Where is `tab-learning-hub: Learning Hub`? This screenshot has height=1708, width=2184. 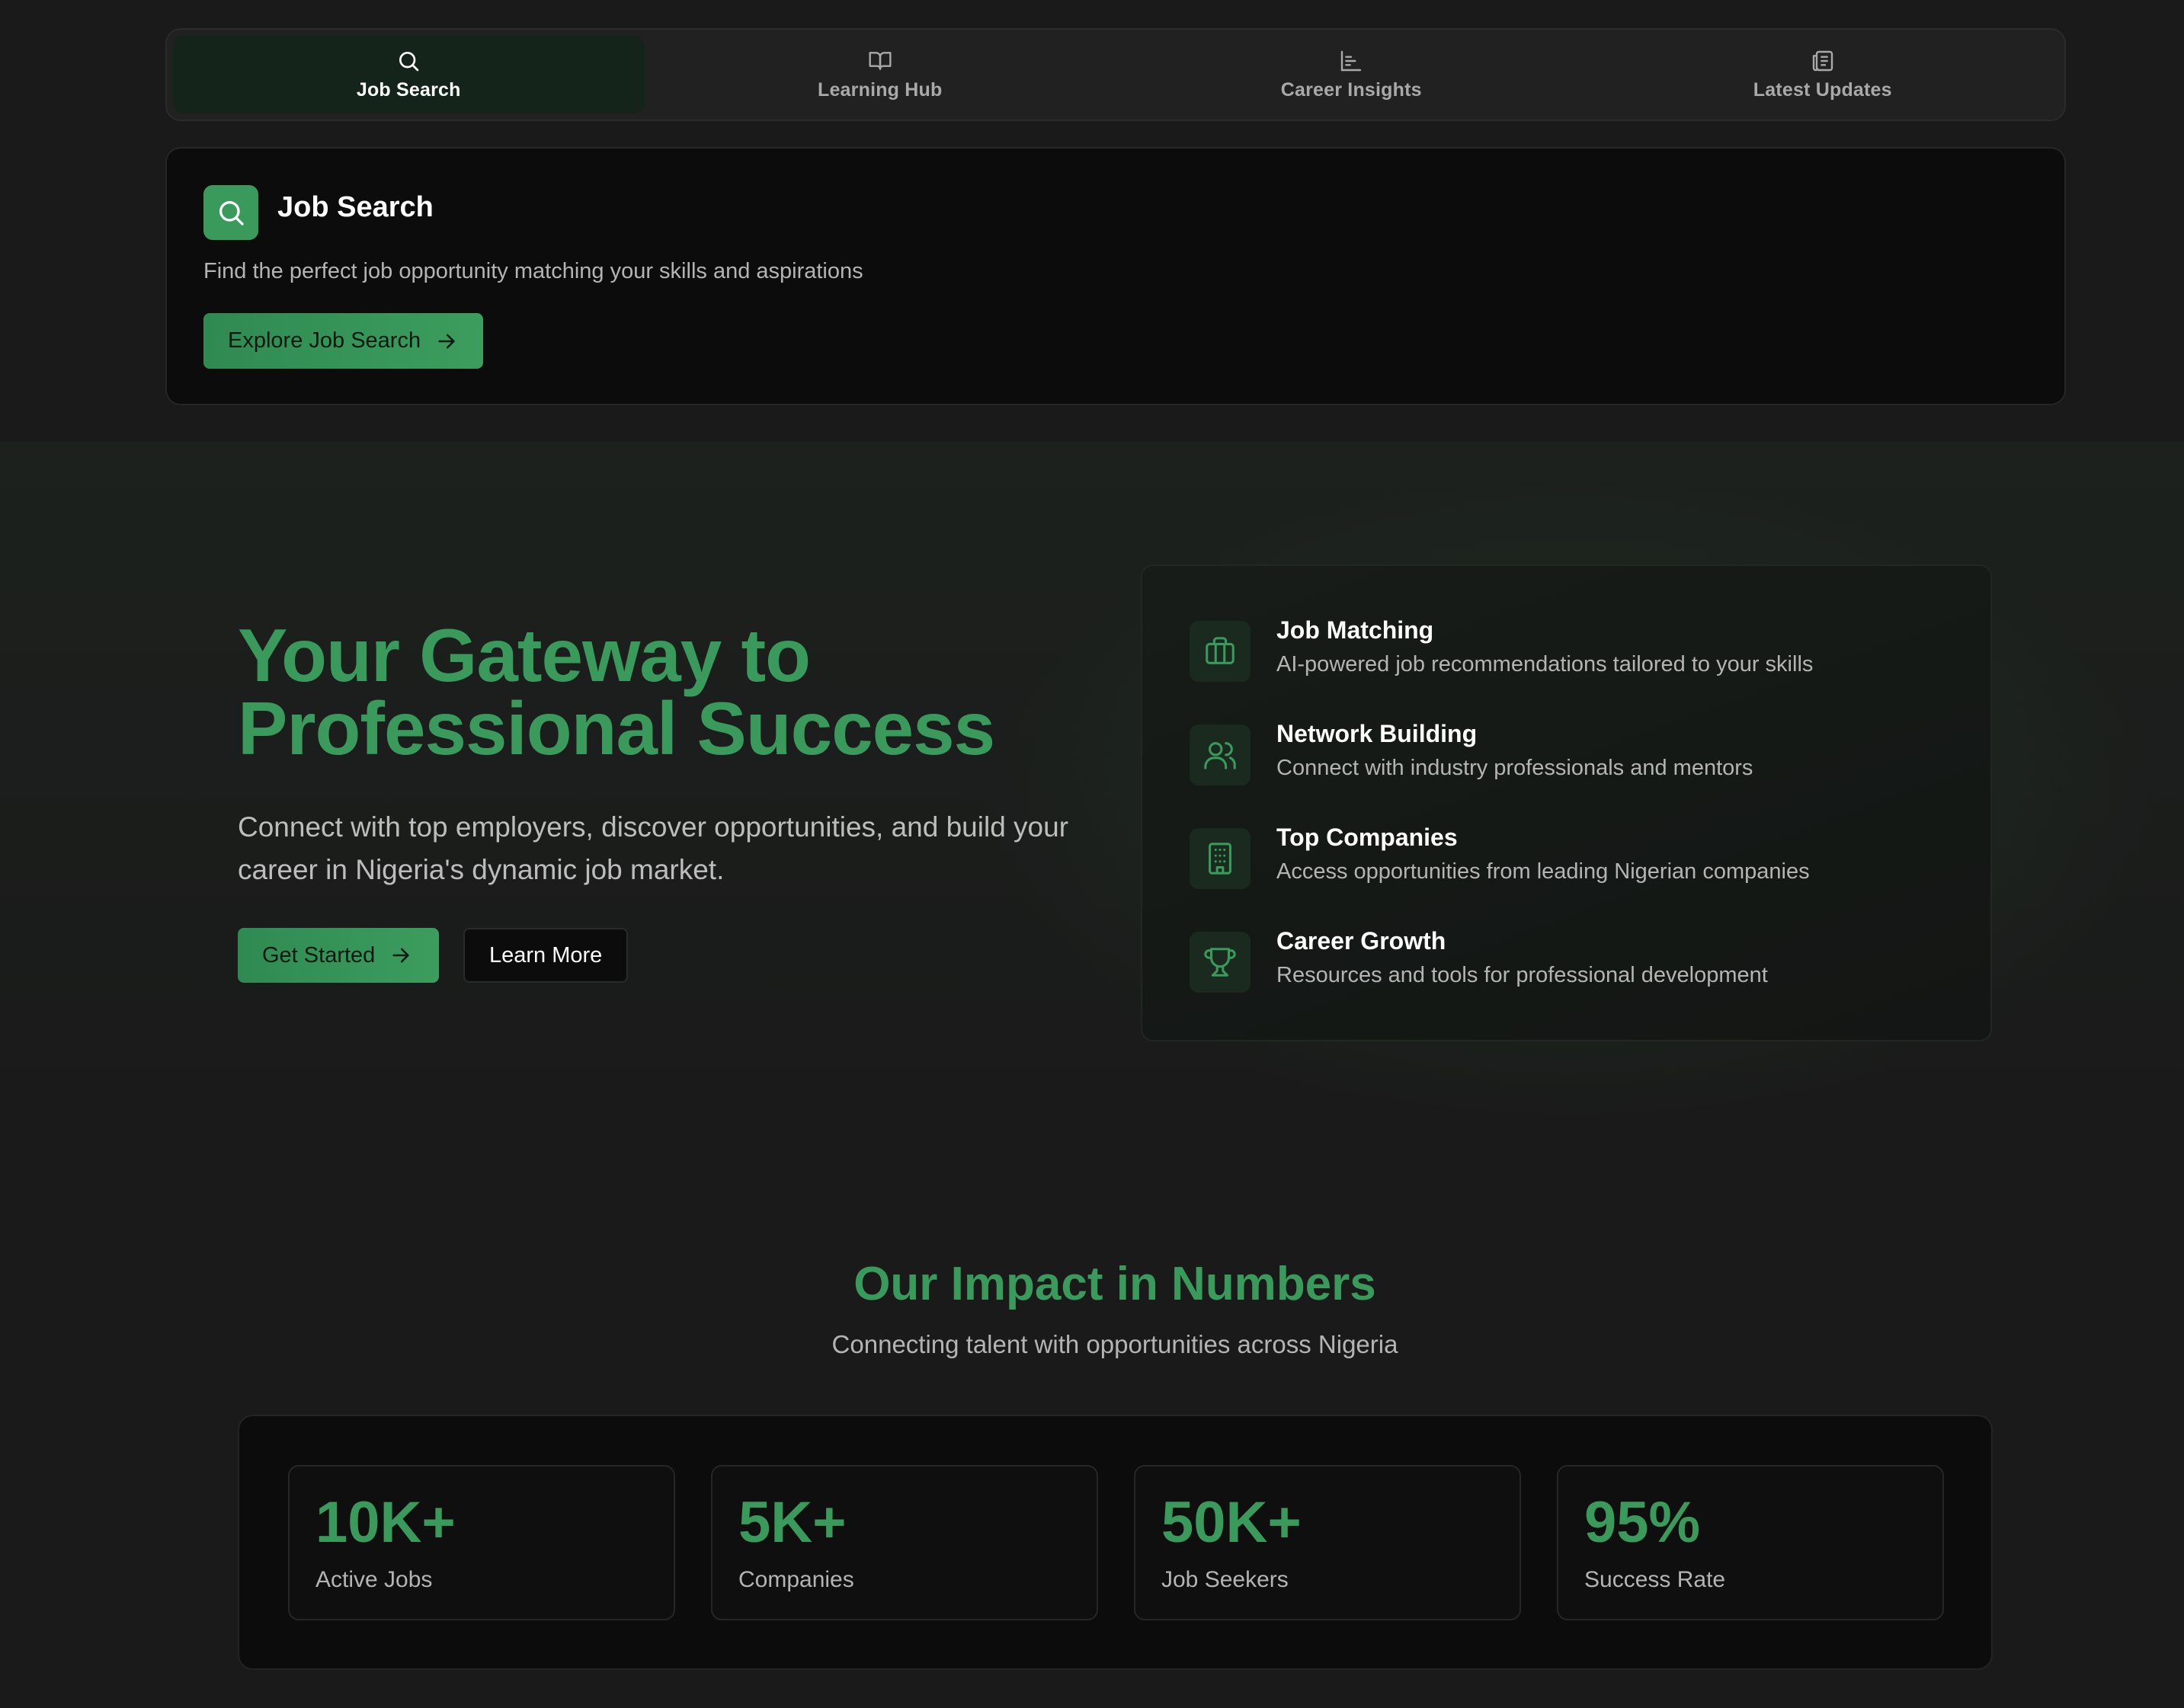 tab-learning-hub: Learning Hub is located at coordinates (880, 75).